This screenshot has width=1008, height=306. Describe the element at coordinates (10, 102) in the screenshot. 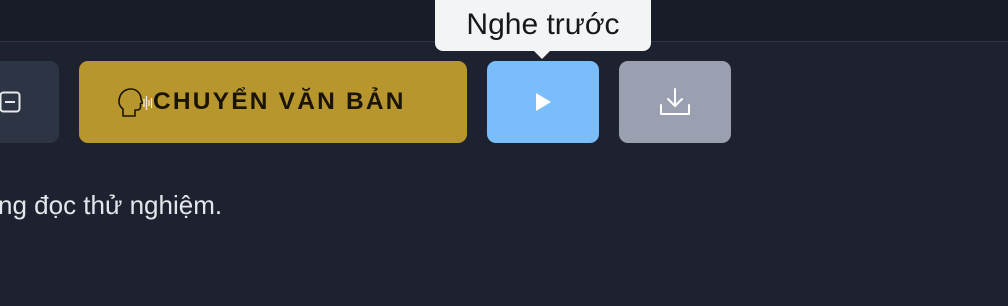

I see `box-arrow-icon` at that location.